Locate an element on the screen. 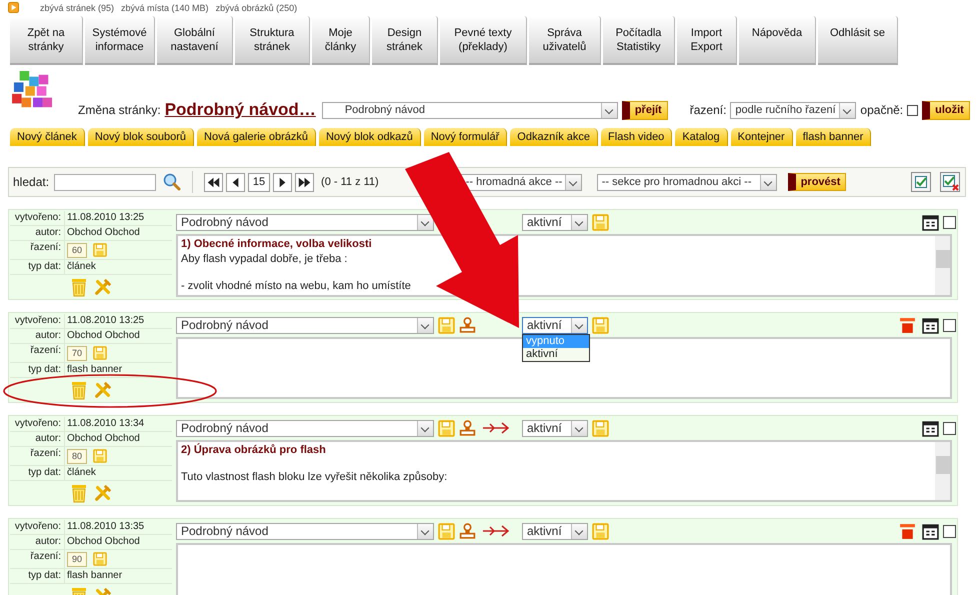  menu-button: Odhlásit se is located at coordinates (858, 40).